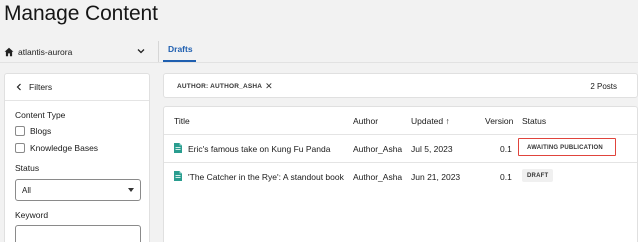 The height and width of the screenshot is (242, 638). Describe the element at coordinates (26, 190) in the screenshot. I see `status-select-value: All` at that location.